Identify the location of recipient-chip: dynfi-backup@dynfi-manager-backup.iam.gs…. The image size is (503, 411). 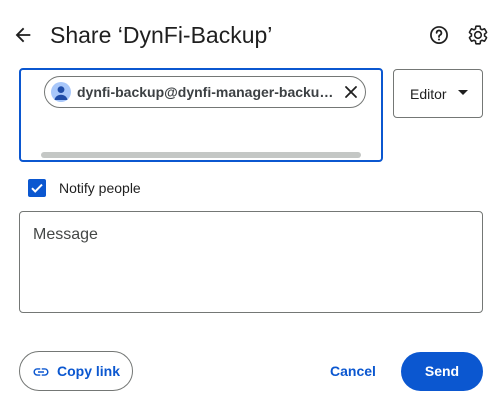
(205, 92).